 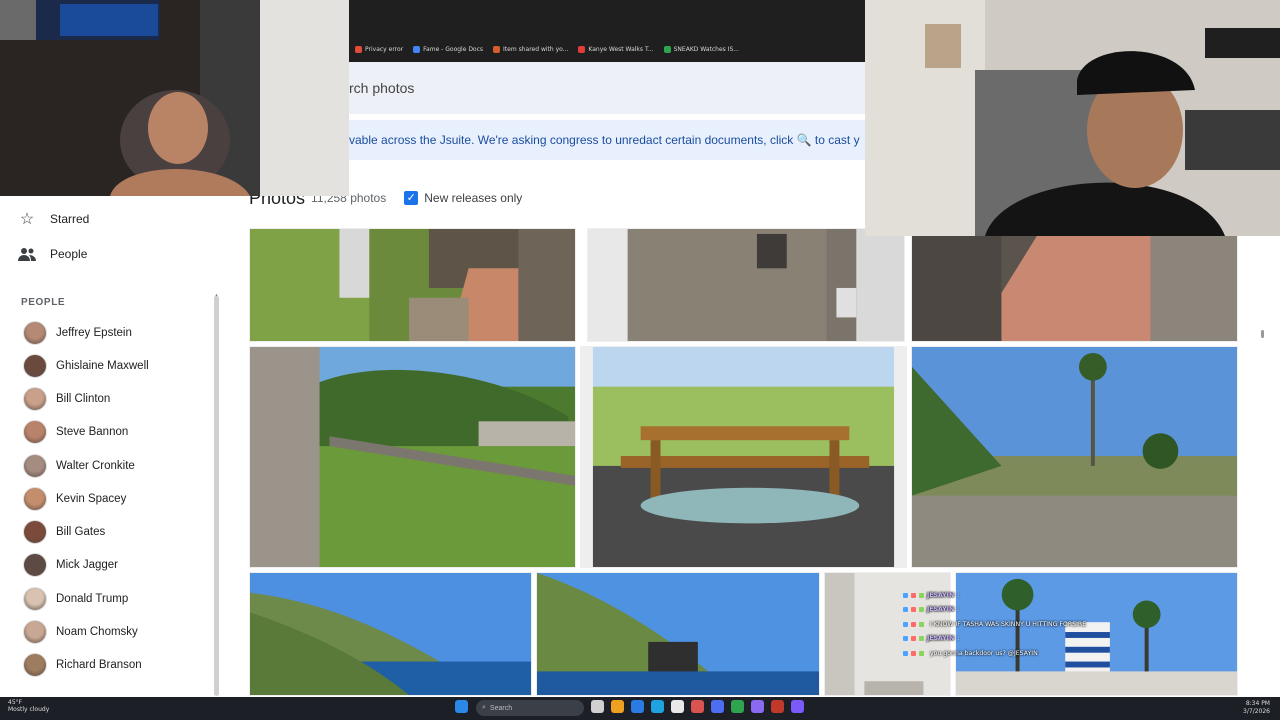 What do you see at coordinates (29, 709) in the screenshot?
I see `weather-desc: Mostly cloudy` at bounding box center [29, 709].